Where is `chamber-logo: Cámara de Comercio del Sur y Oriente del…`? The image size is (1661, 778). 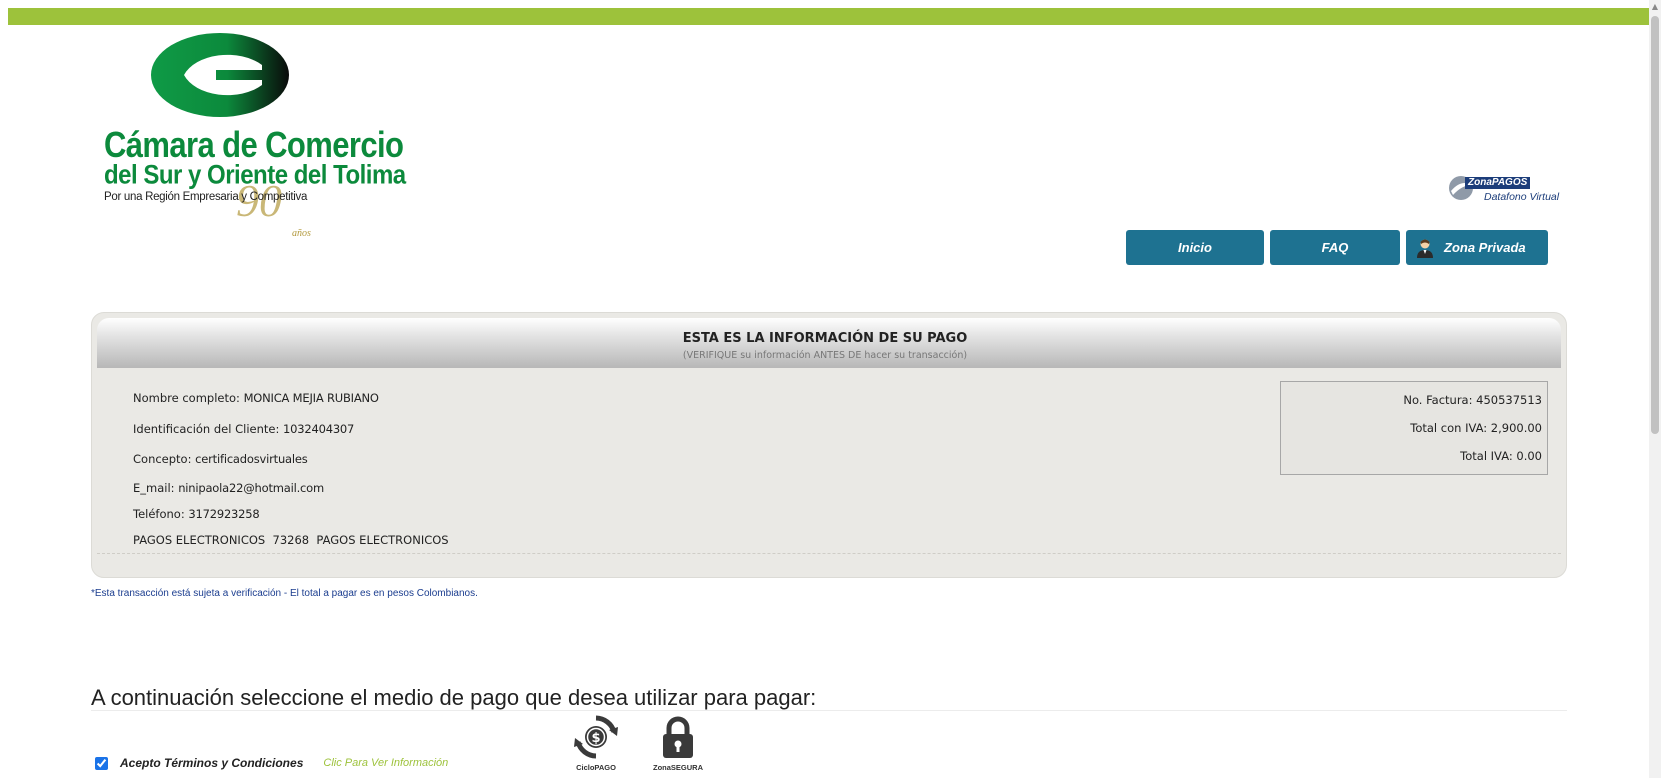
chamber-logo: Cámara de Comercio del Sur y Oriente del… is located at coordinates (255, 135).